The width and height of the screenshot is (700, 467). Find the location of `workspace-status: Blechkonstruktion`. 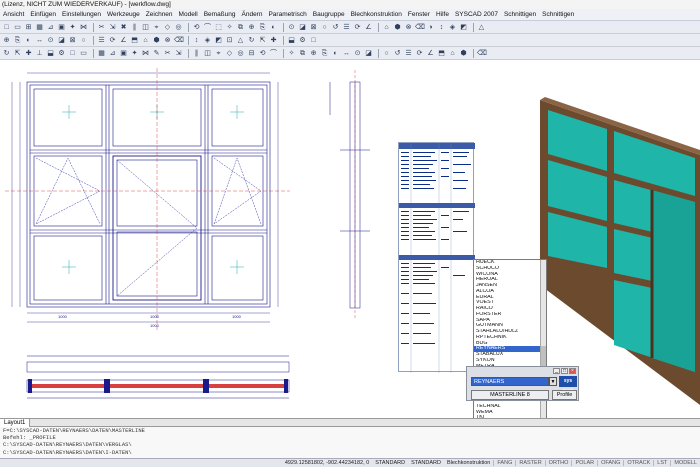

workspace-status: Blechkonstruktion is located at coordinates (468, 463).